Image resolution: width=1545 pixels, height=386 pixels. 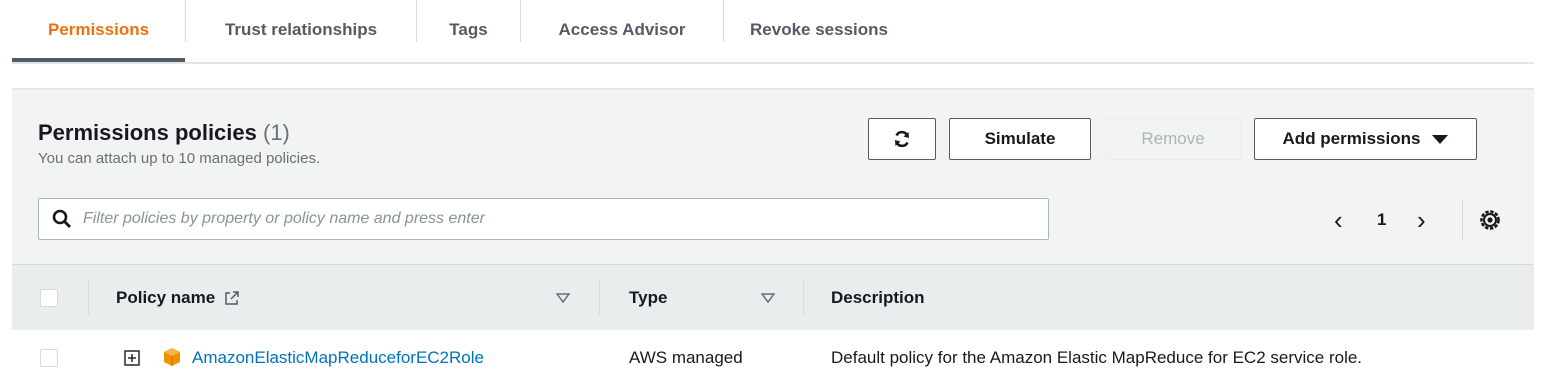 I want to click on expand-plus-icon, so click(x=132, y=358).